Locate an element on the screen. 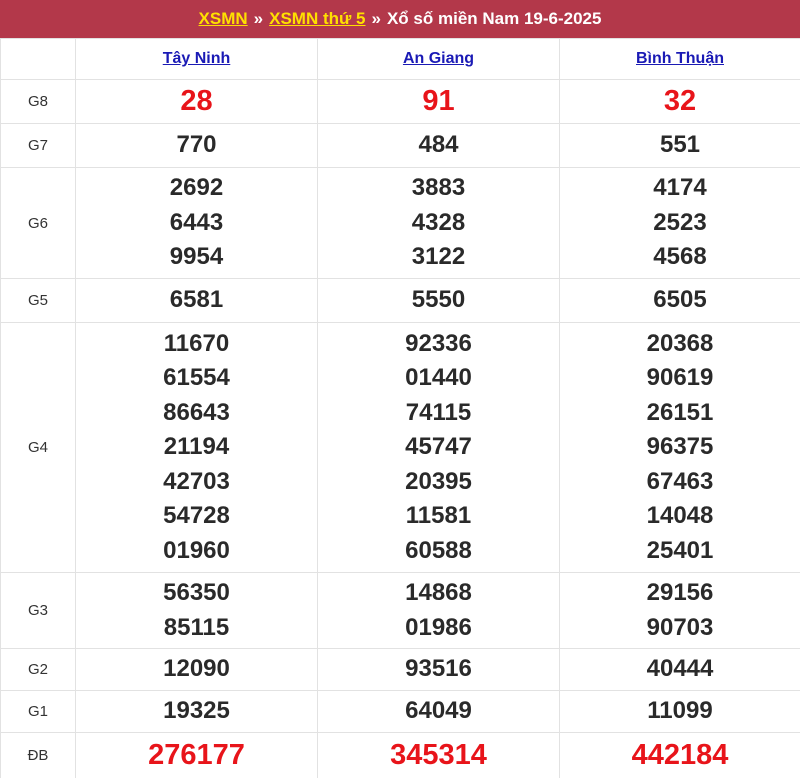 The width and height of the screenshot is (800, 778). prize-number: 85115 is located at coordinates (196, 627).